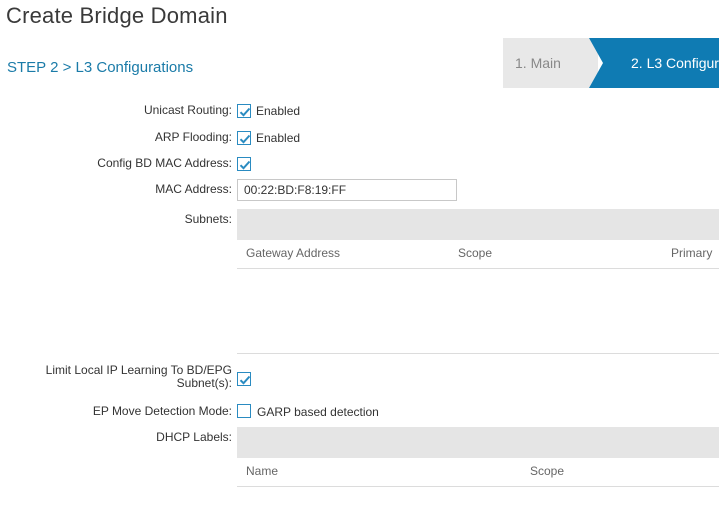 The image size is (719, 507). I want to click on unicast-routing-checkbox, so click(244, 111).